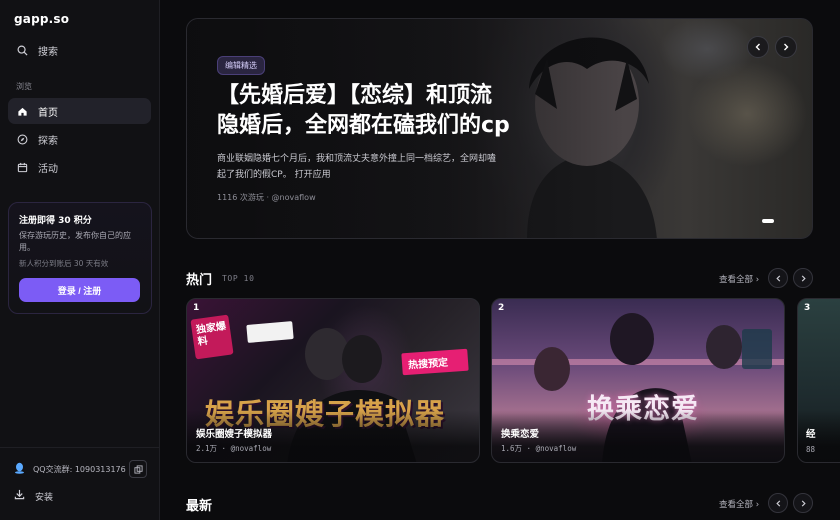 This screenshot has height=520, width=840. I want to click on card-meta: 88, so click(811, 449).